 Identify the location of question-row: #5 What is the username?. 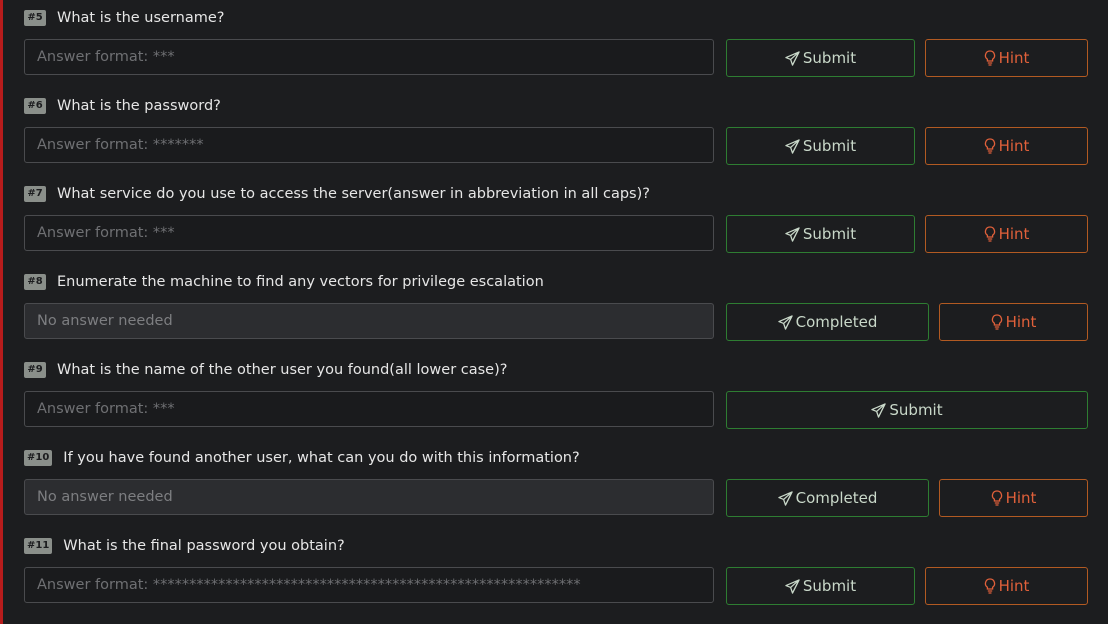
(124, 18).